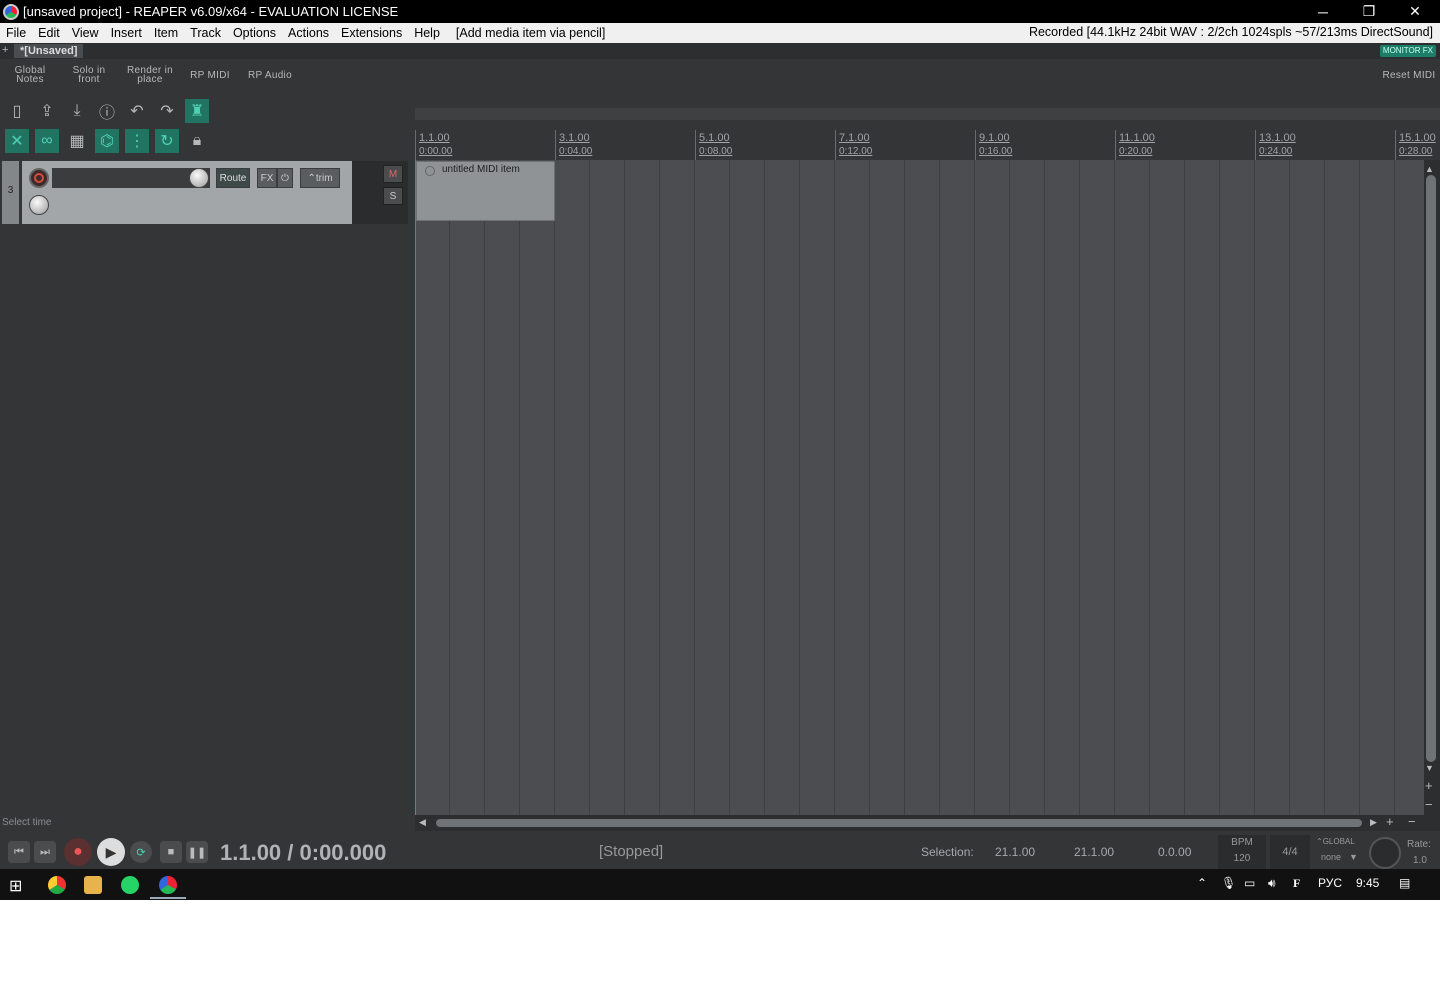 This screenshot has width=1440, height=1002. I want to click on volume-icon: 🔊︎, so click(1272, 883).